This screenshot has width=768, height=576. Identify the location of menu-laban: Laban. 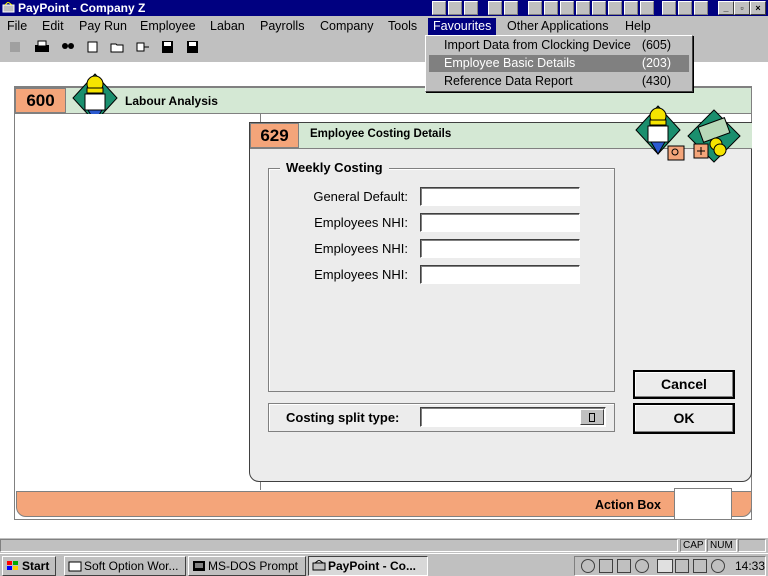
(227, 26).